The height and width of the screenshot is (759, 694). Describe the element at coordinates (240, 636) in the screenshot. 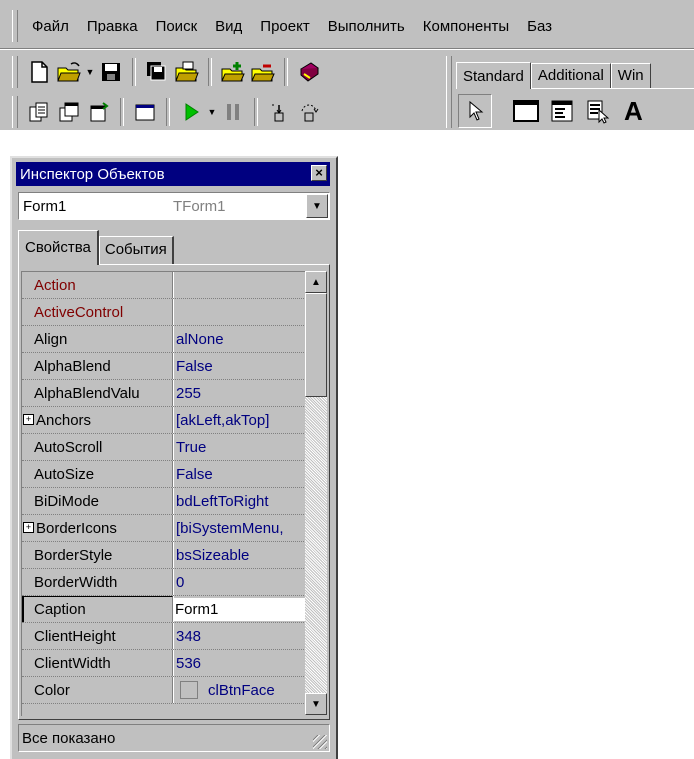

I see `property-value: 348` at that location.